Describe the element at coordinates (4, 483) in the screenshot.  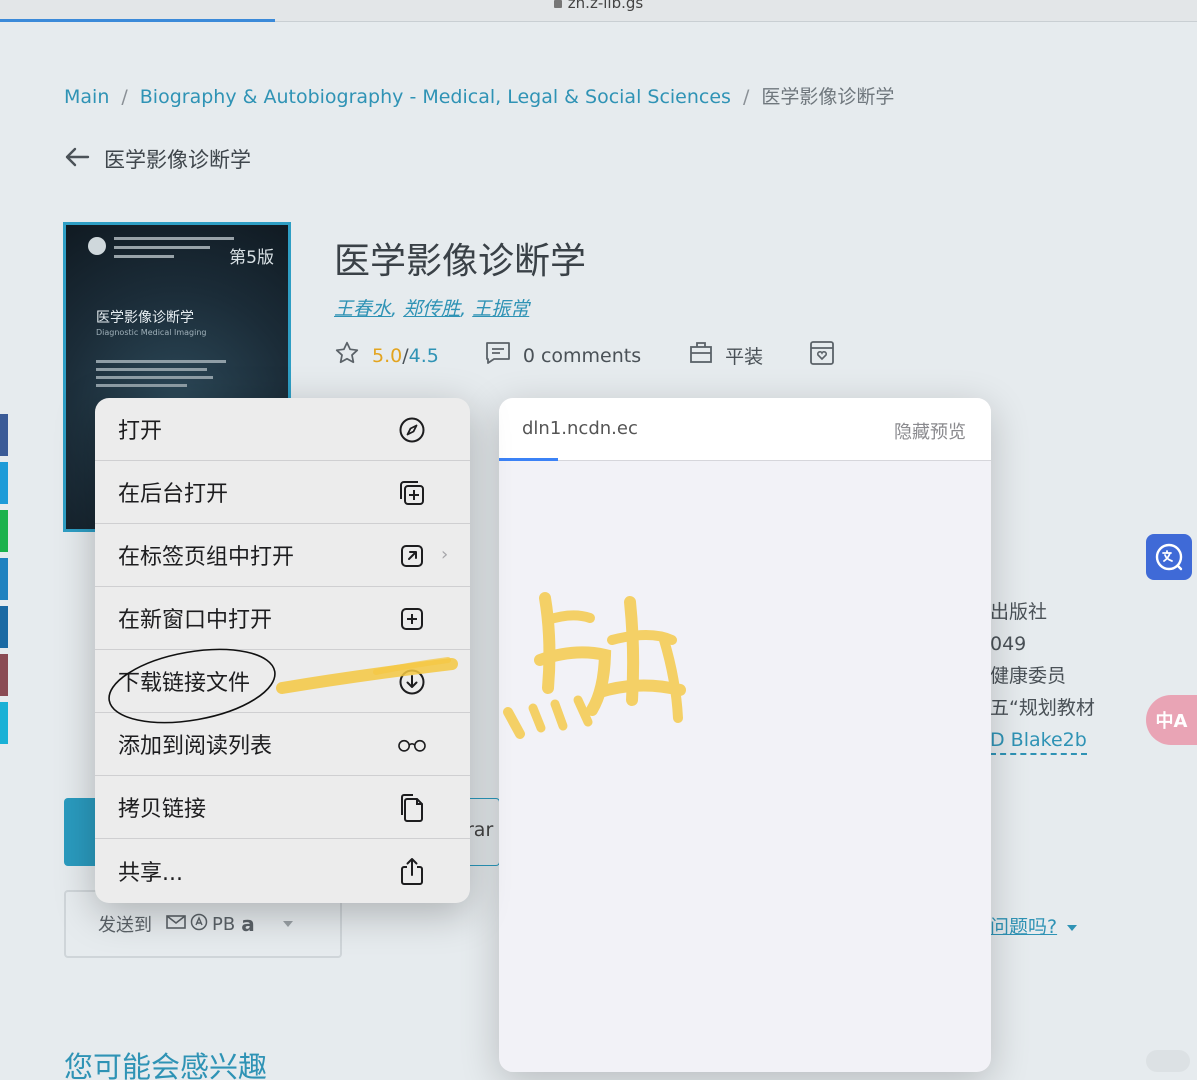
I see `share-twitter-button` at that location.